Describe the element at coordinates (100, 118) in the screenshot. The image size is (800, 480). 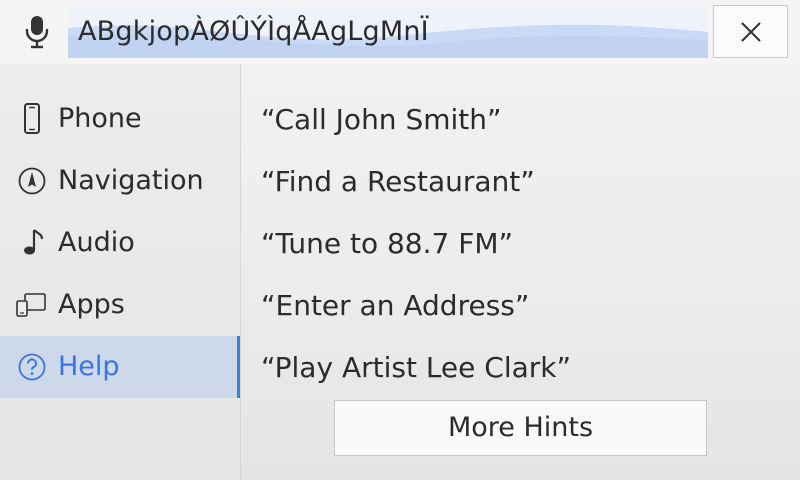
I see `sidebar-item-label: Phone` at that location.